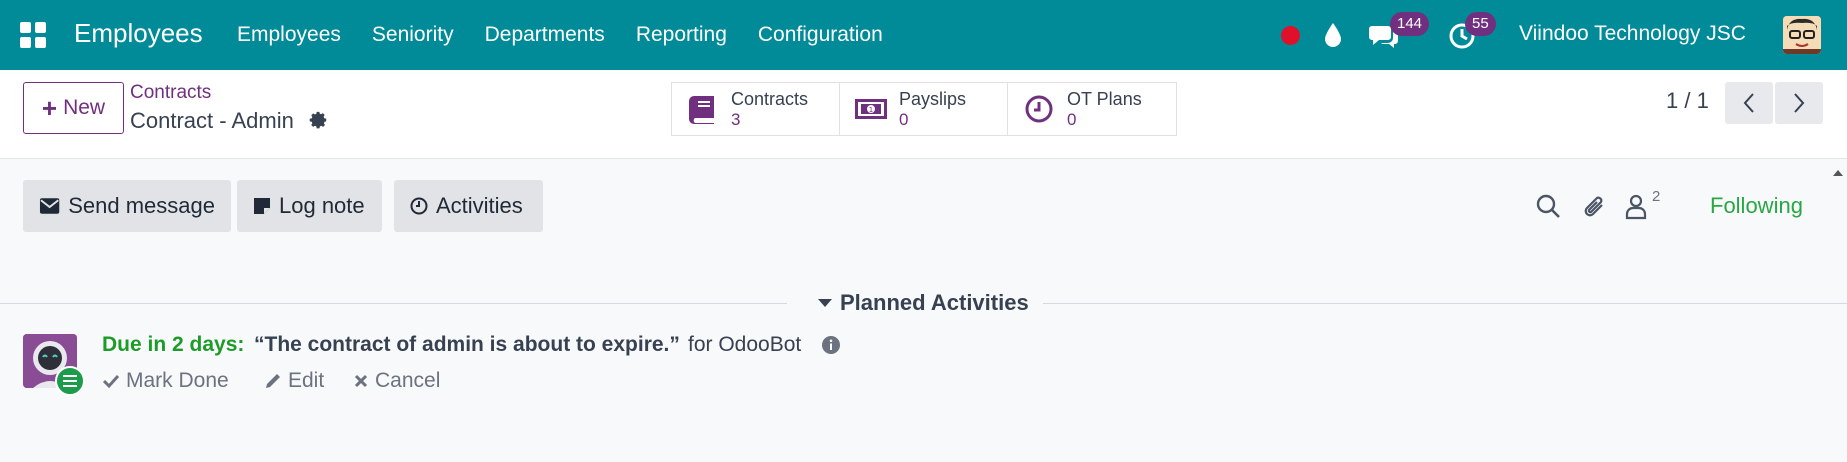 This screenshot has width=1847, height=462. I want to click on contracts-smart-button: Contracts 3, so click(756, 109).